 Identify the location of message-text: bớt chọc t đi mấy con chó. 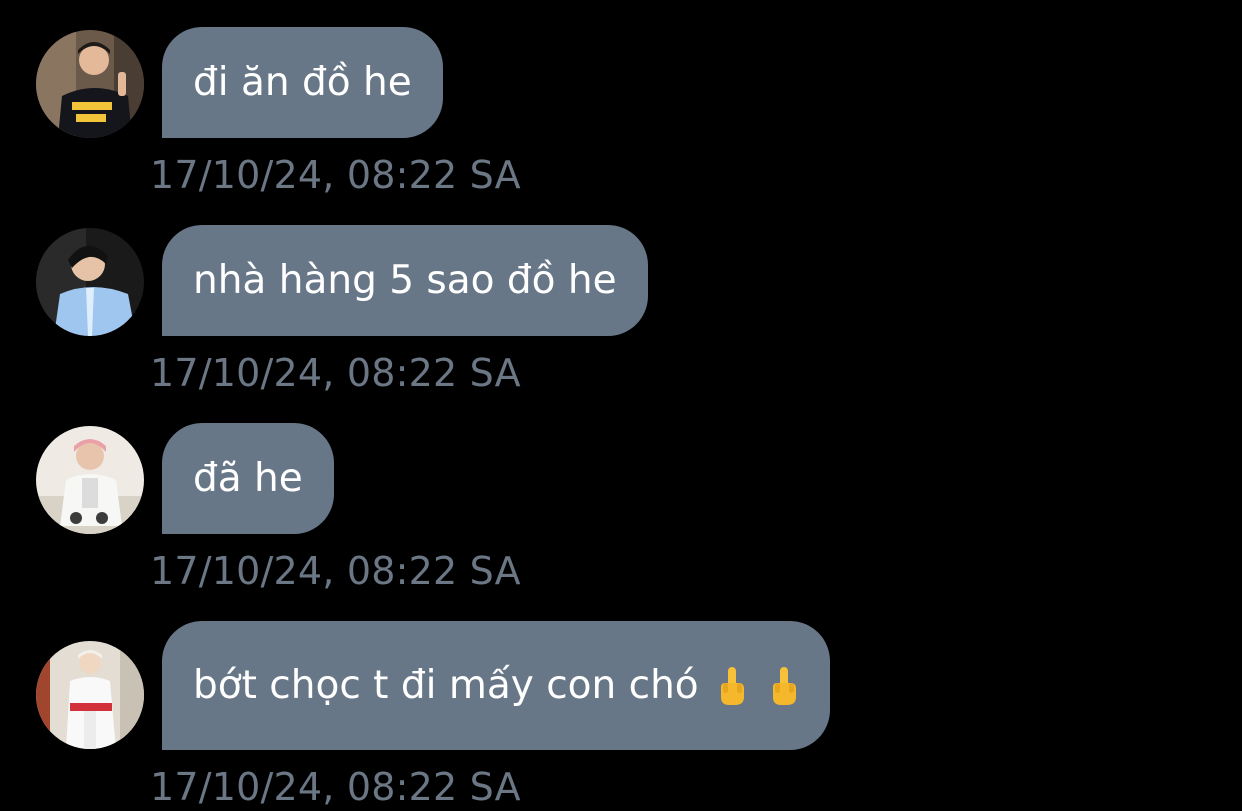
(446, 685).